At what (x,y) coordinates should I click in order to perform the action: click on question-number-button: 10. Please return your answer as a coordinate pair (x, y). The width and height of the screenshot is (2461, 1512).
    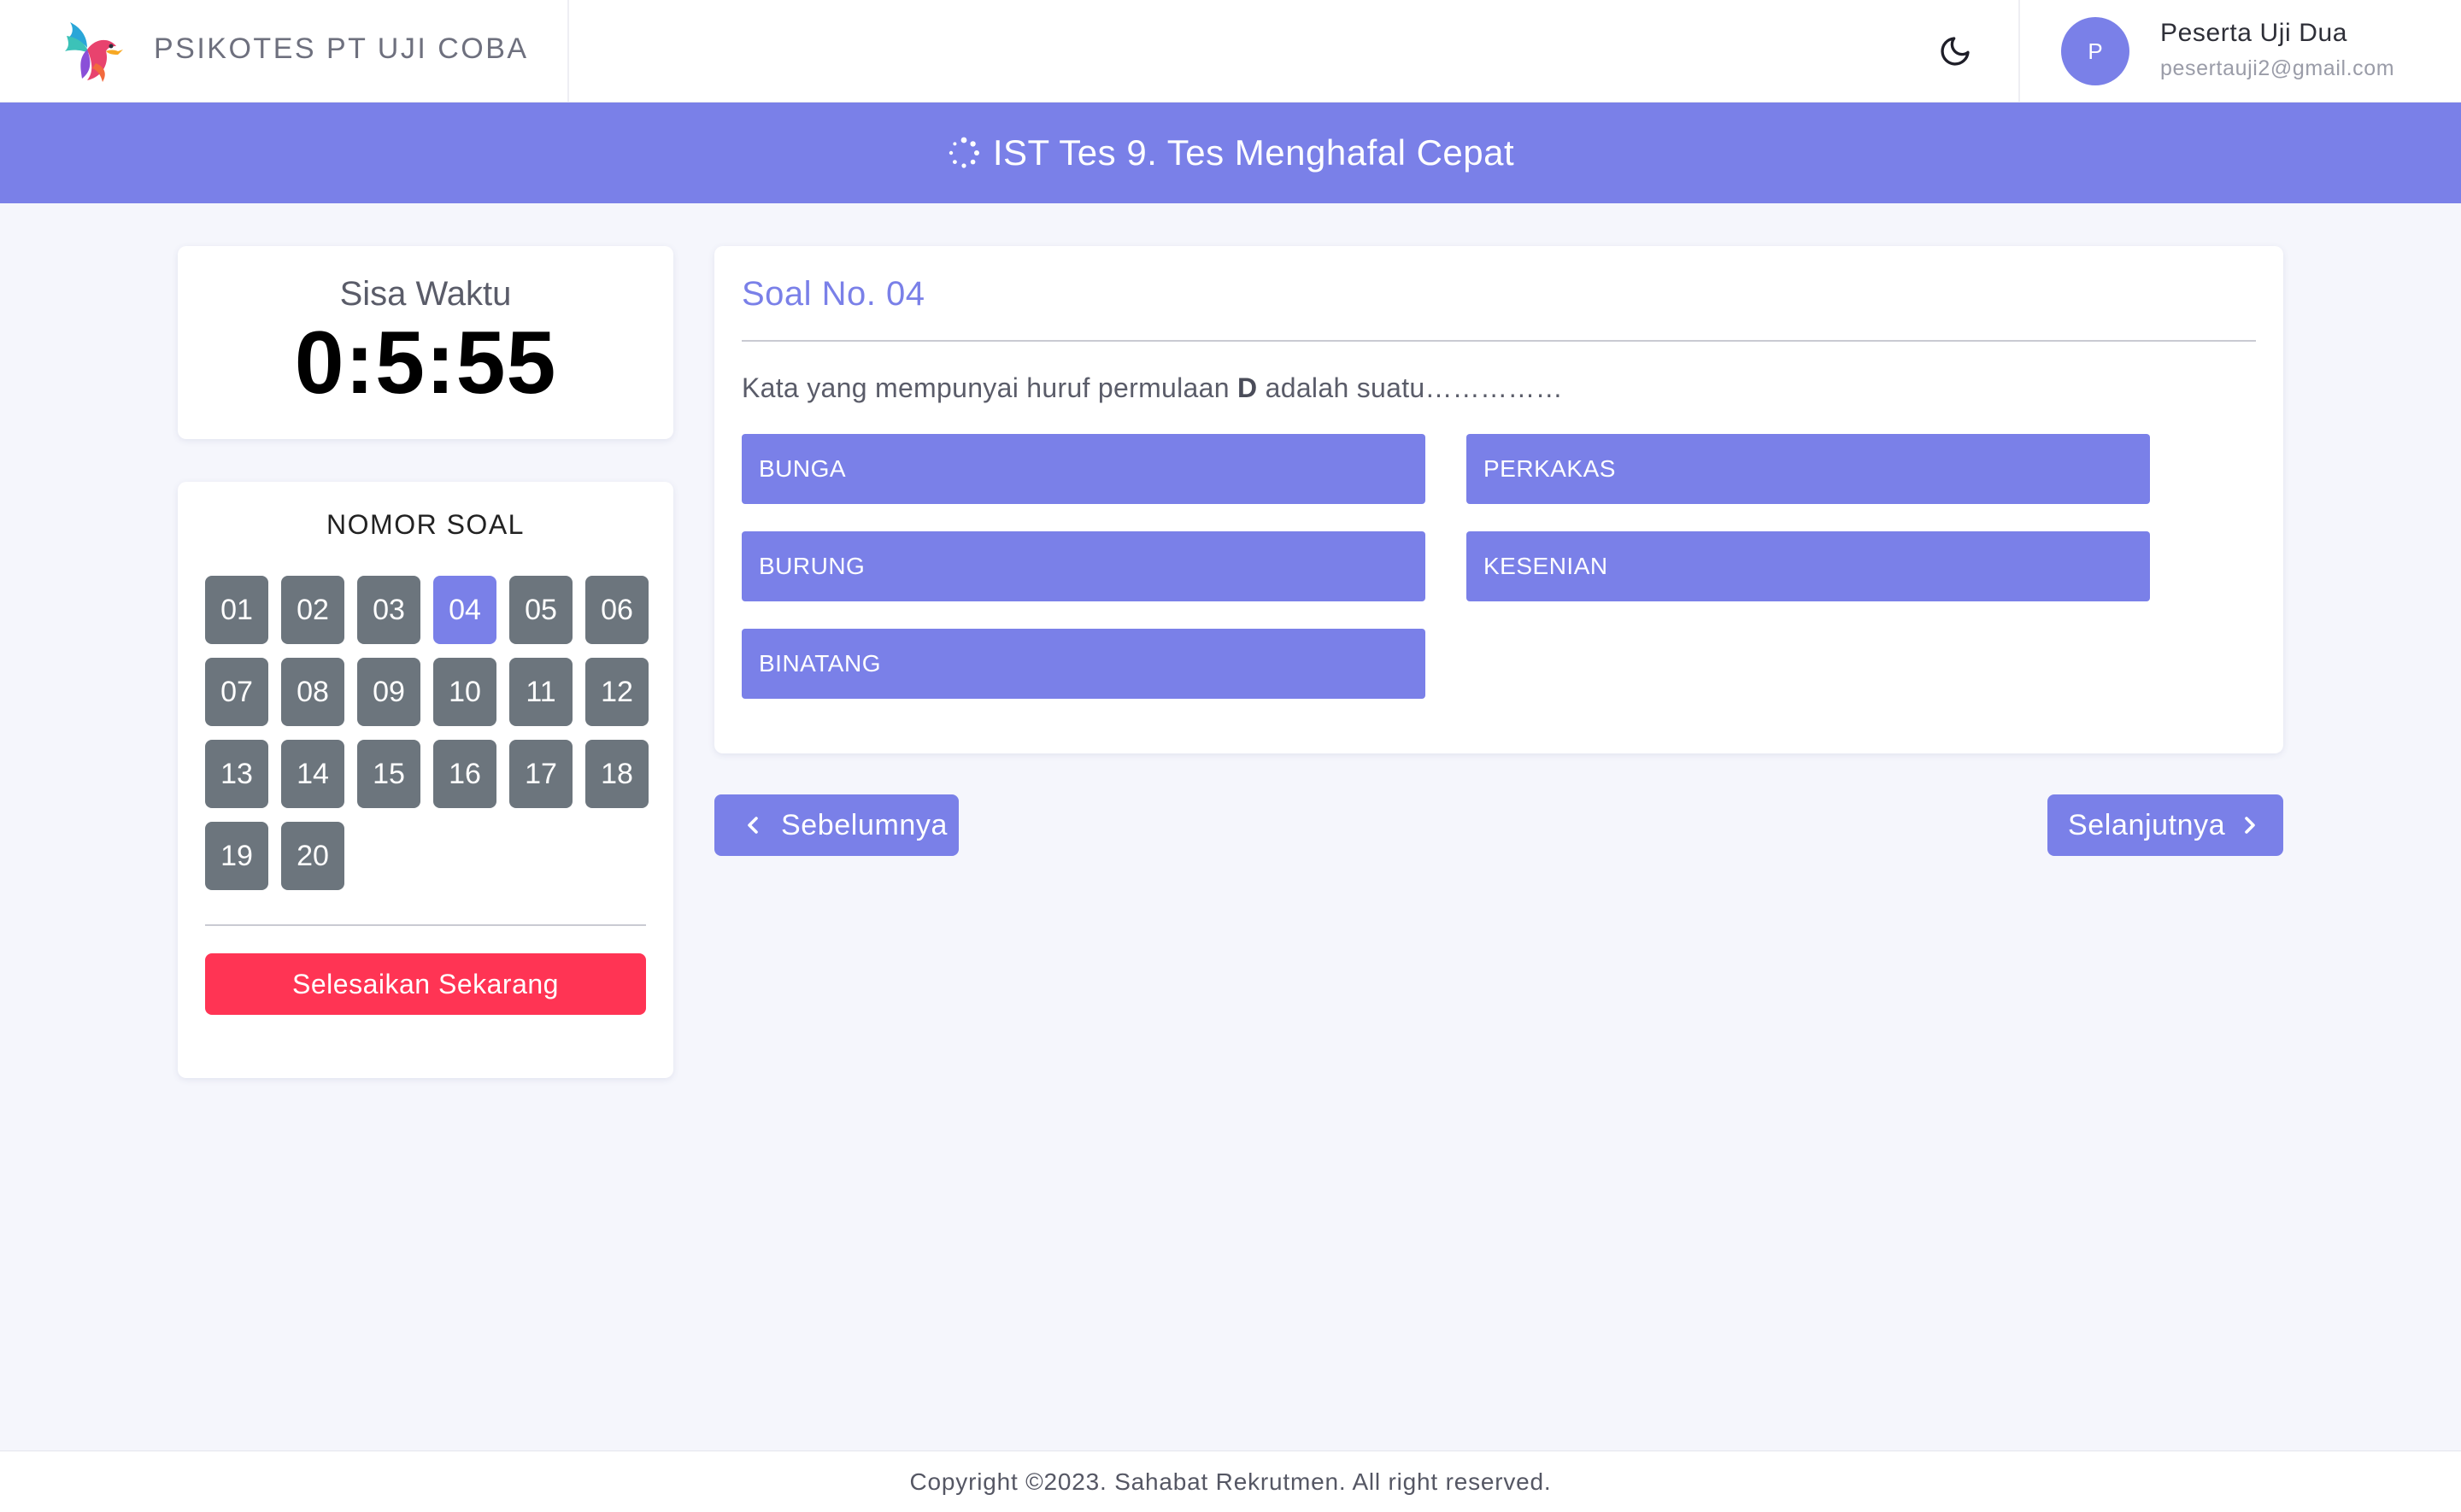
    Looking at the image, I should click on (464, 692).